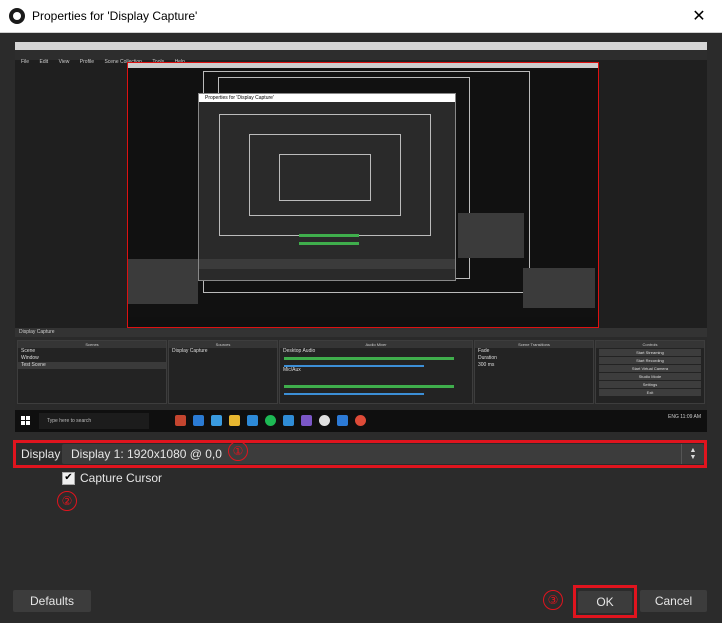 This screenshot has height=623, width=722. I want to click on preview-sources-header: Sources, so click(223, 344).